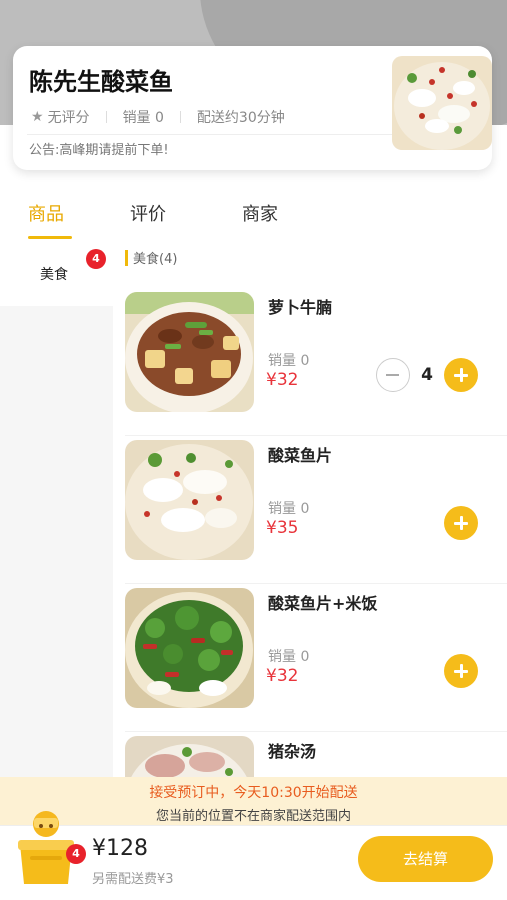 This screenshot has width=507, height=900. Describe the element at coordinates (99, 148) in the screenshot. I see `shop-notice: 公告:高峰期请提前下单!` at that location.